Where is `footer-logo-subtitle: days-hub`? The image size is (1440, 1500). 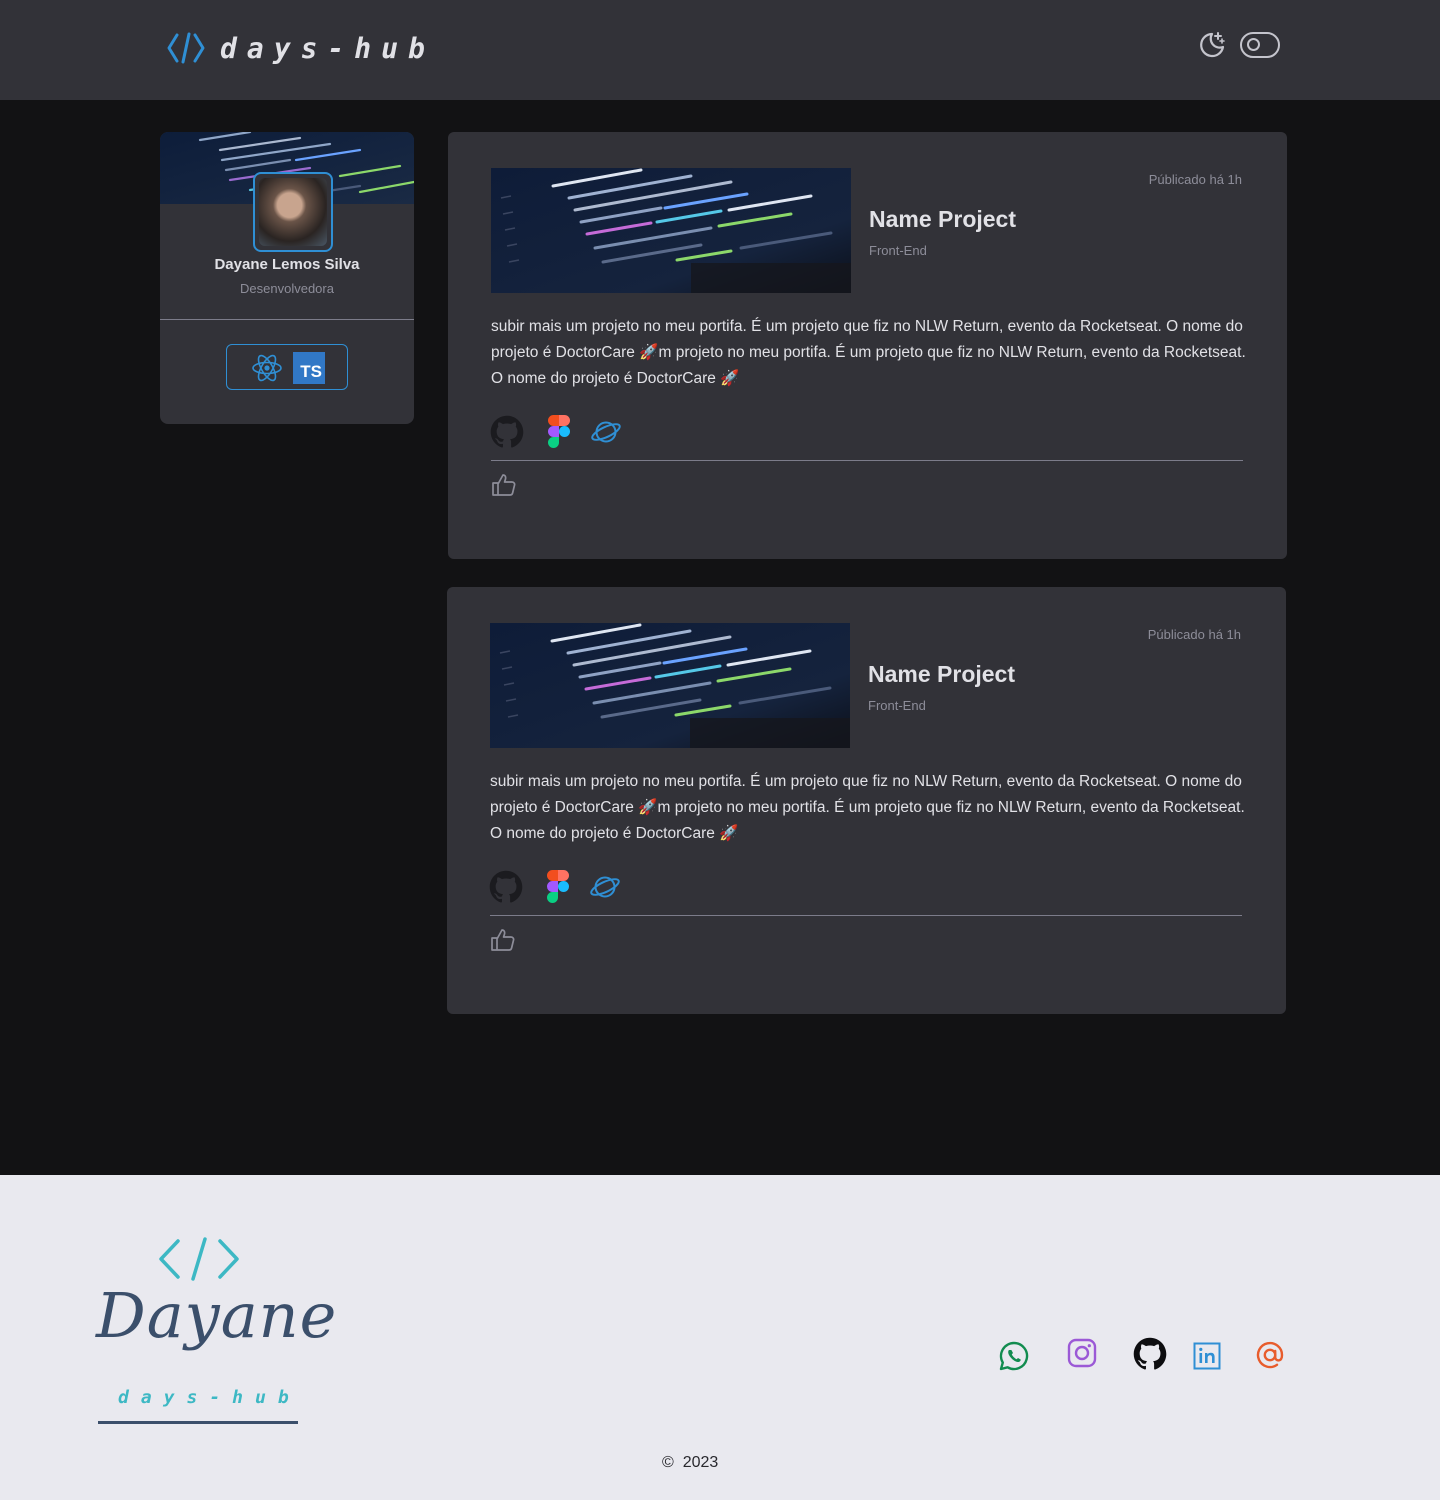
footer-logo-subtitle: days-hub is located at coordinates (209, 1397).